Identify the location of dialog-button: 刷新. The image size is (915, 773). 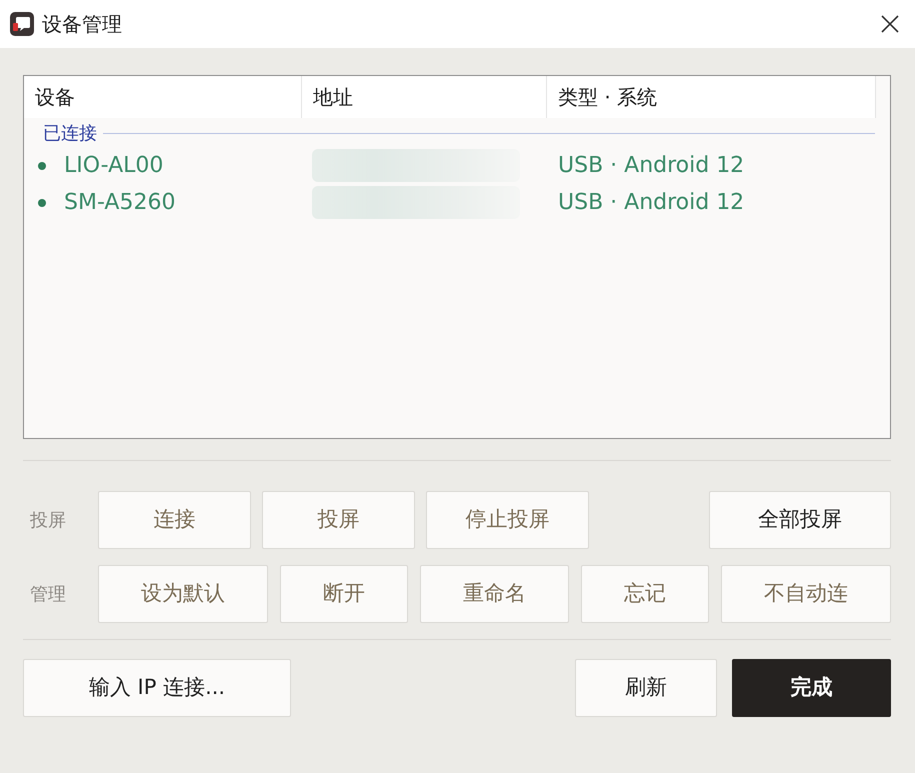
(646, 688).